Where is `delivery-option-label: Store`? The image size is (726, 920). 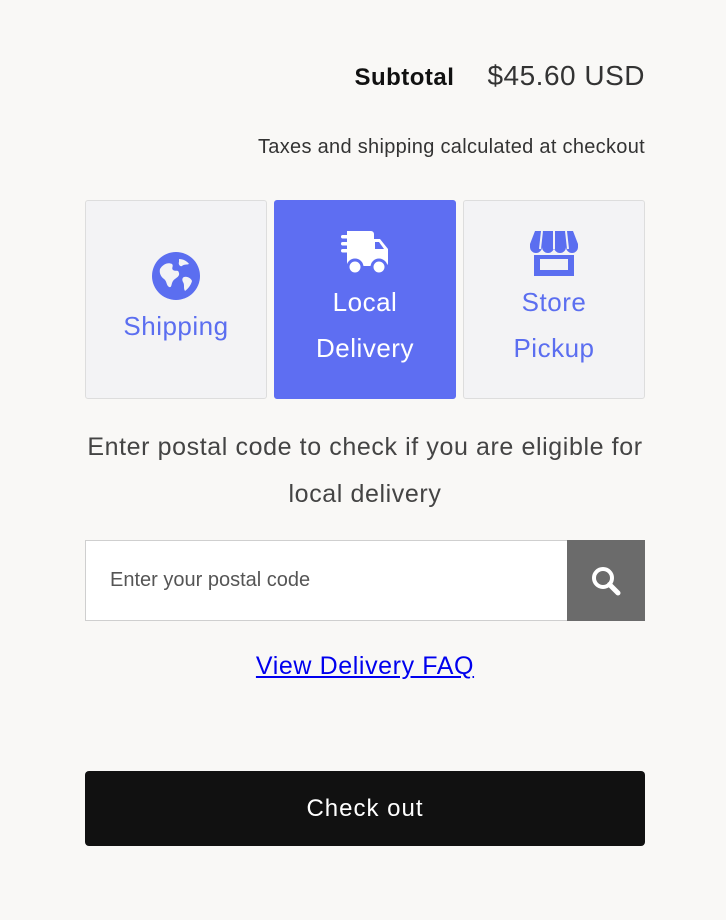
delivery-option-label: Store is located at coordinates (554, 301).